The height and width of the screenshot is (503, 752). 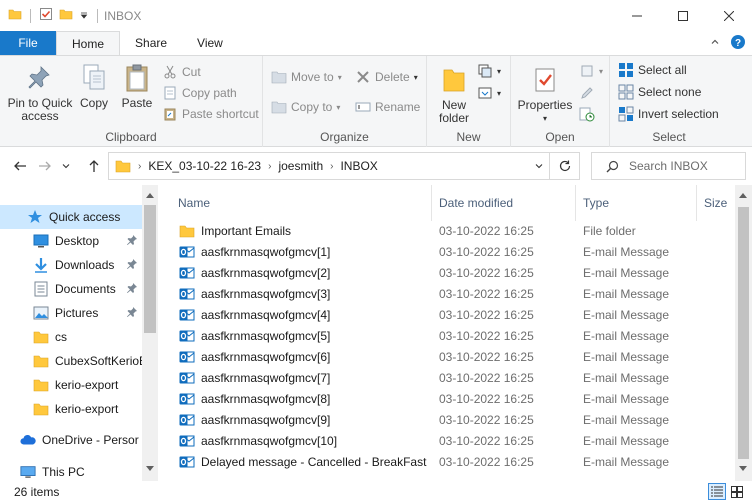 What do you see at coordinates (486, 272) in the screenshot?
I see `file-date-modified: 03-10-2022 16:25` at bounding box center [486, 272].